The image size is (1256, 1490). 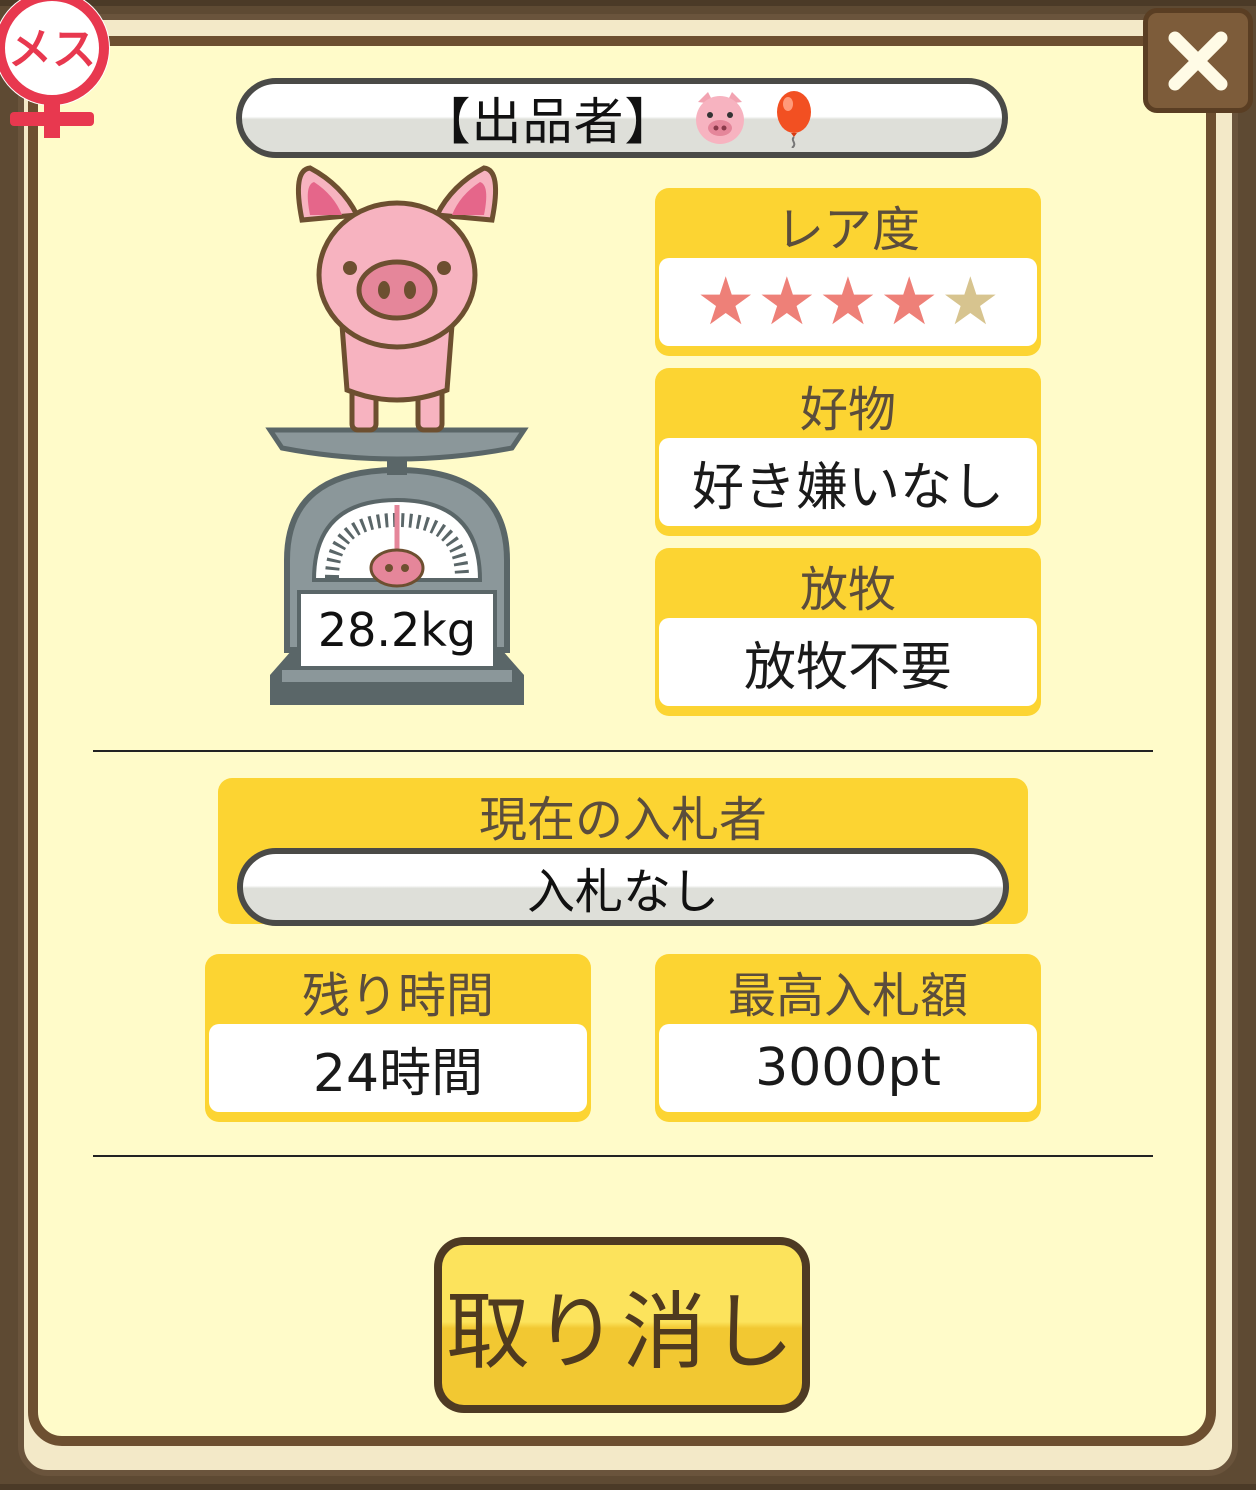 What do you see at coordinates (52, 49) in the screenshot?
I see `gender-label: メス` at bounding box center [52, 49].